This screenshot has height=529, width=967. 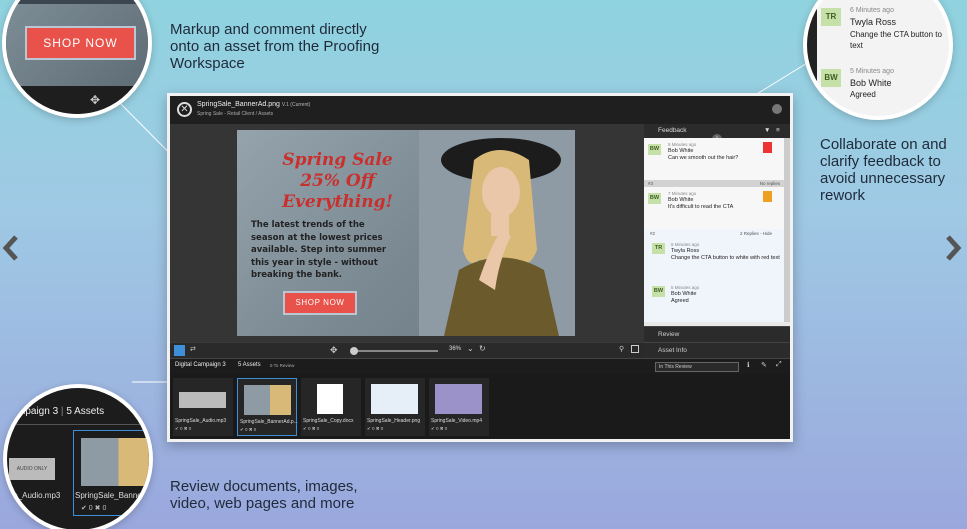 What do you see at coordinates (238, 104) in the screenshot?
I see `file-title: SpringSale_BannerAd.png` at bounding box center [238, 104].